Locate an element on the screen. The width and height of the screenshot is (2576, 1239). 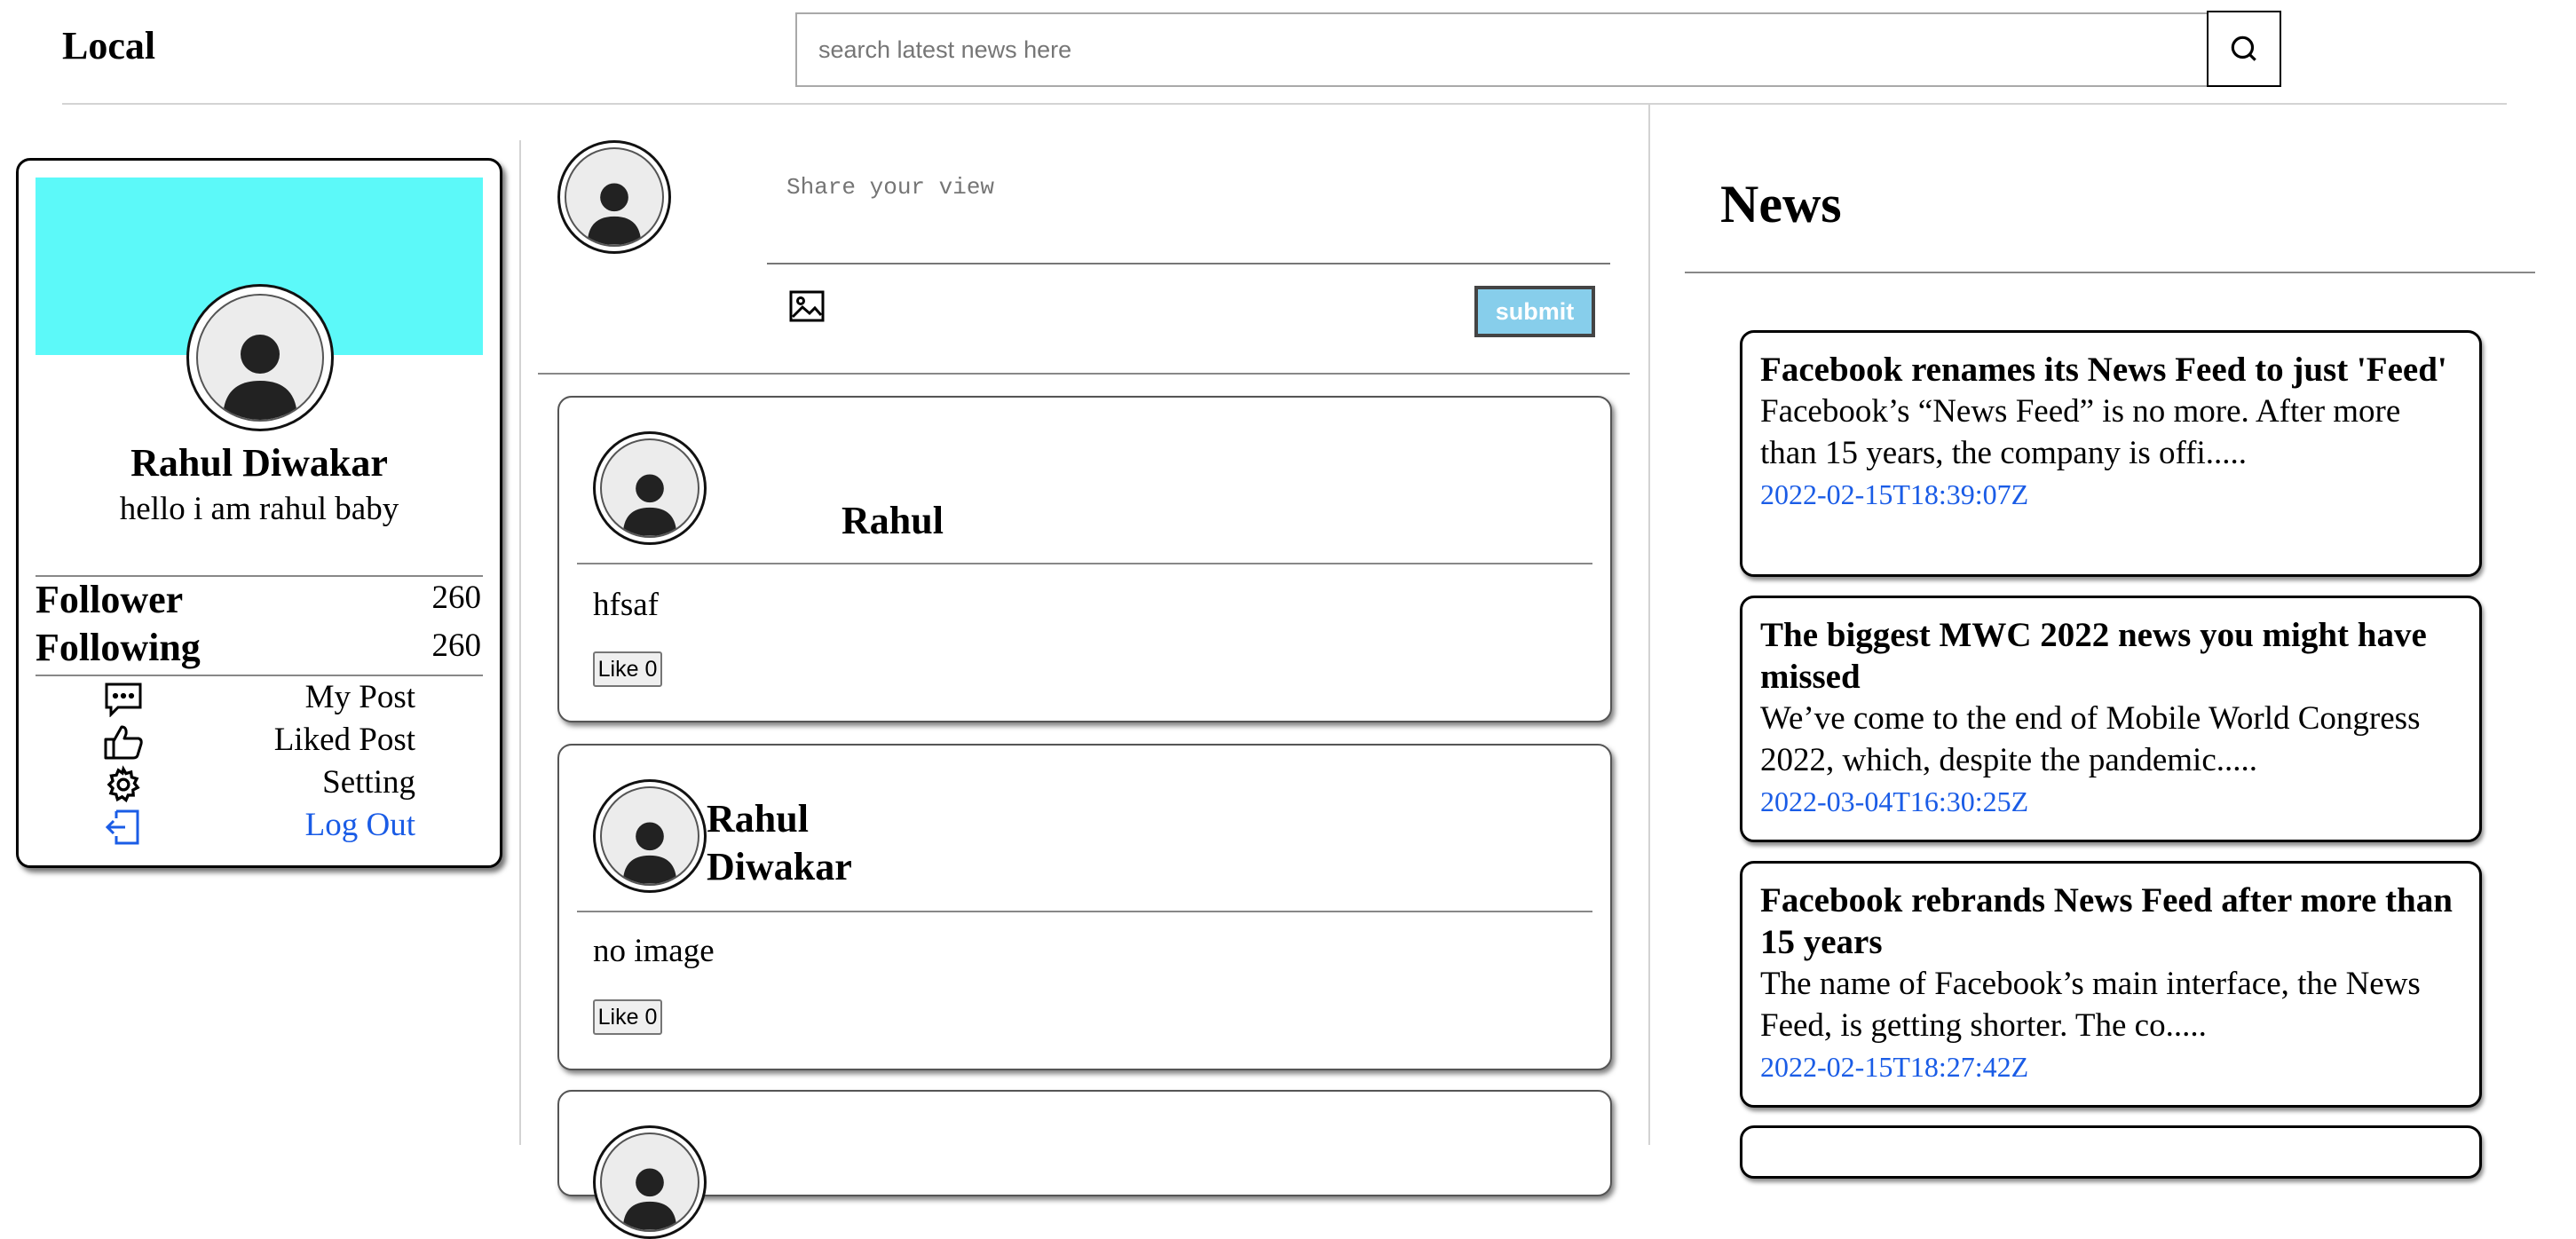
news-item-date: 2022-03-04T16:30:25Z is located at coordinates (1894, 801).